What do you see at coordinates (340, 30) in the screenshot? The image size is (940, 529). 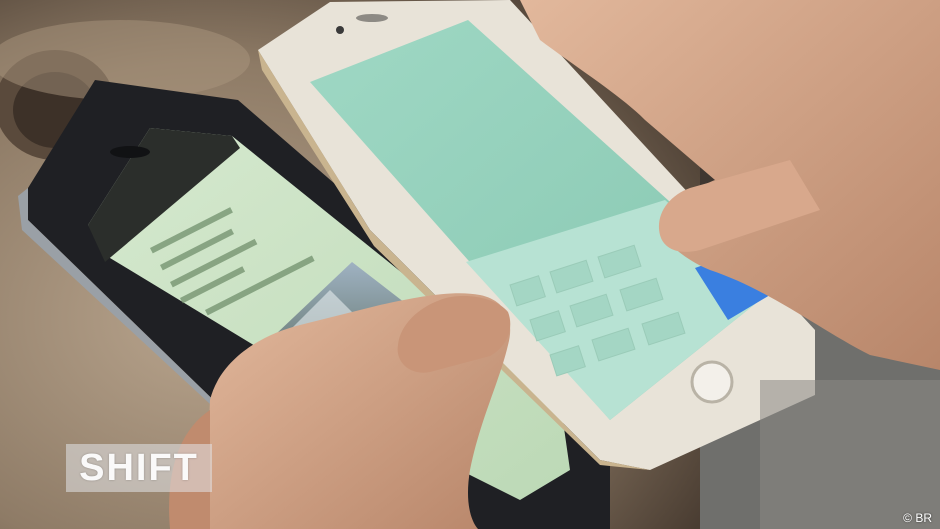 I see `camera-icon` at bounding box center [340, 30].